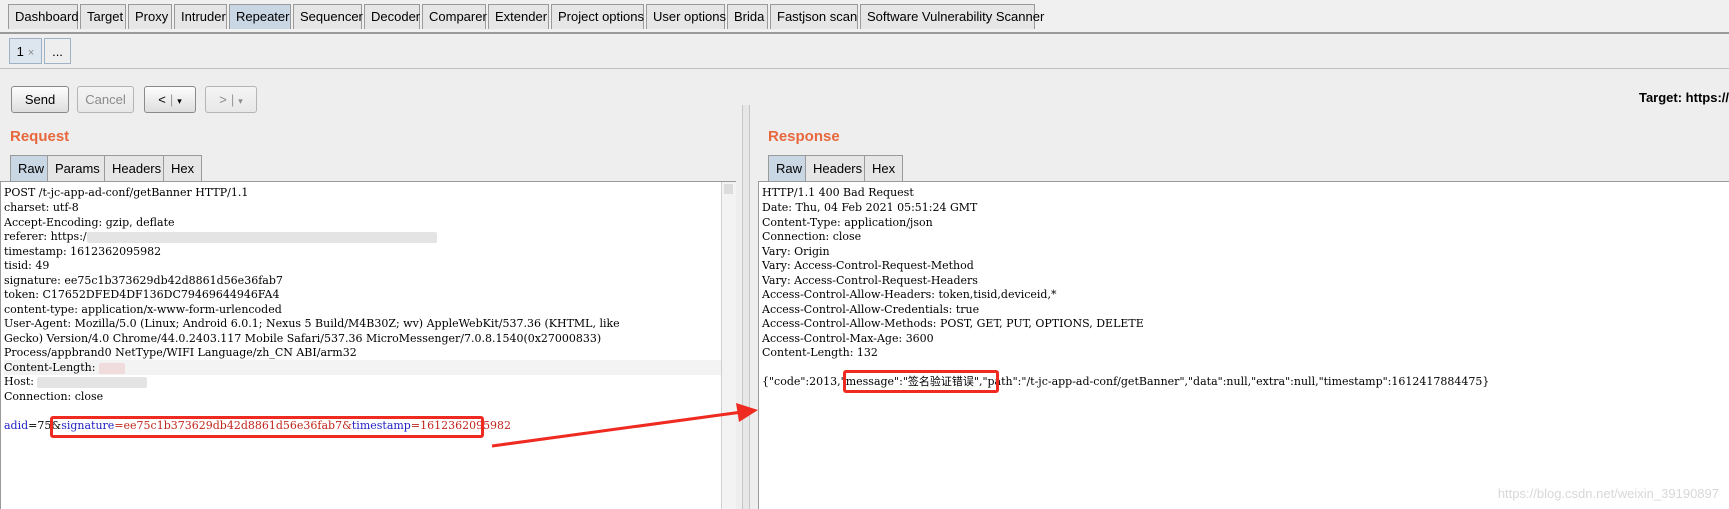  Describe the element at coordinates (328, 16) in the screenshot. I see `tab-sequencer: Sequencer` at that location.